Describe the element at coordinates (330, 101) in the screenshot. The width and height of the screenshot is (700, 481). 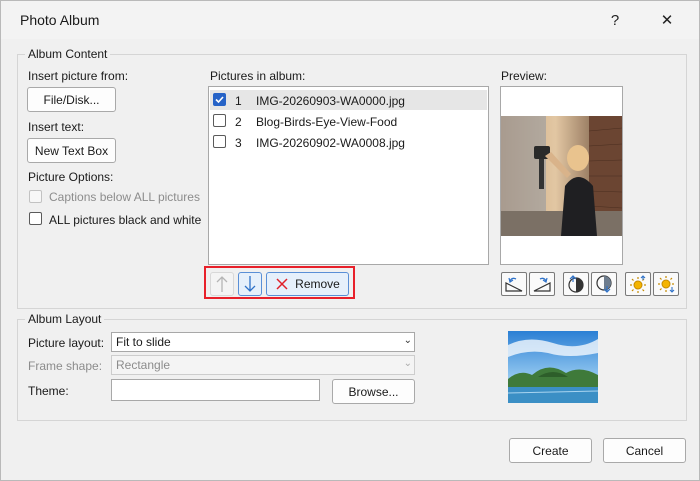
I see `picture-name: IMG-20260903-WA0000.jpg` at that location.